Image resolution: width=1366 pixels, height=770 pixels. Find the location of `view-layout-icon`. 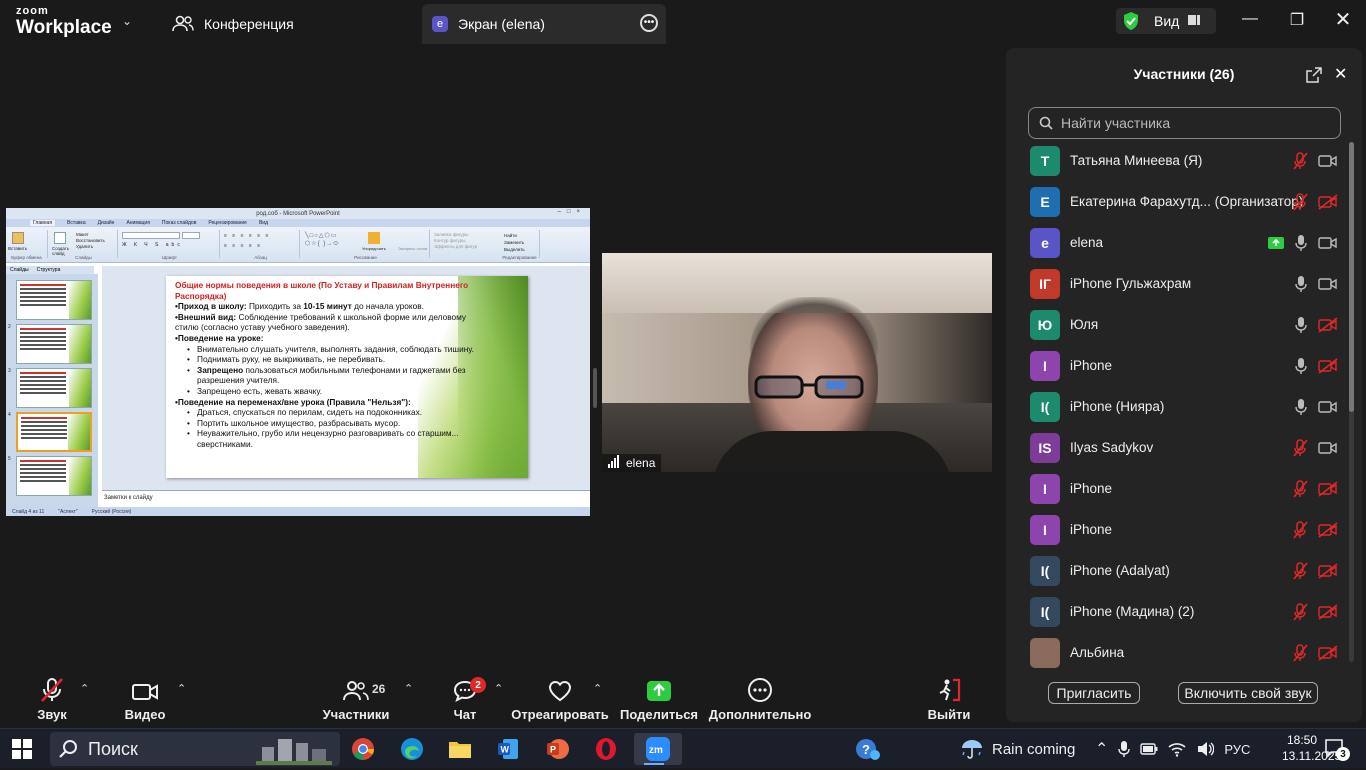

view-layout-icon is located at coordinates (1194, 21).